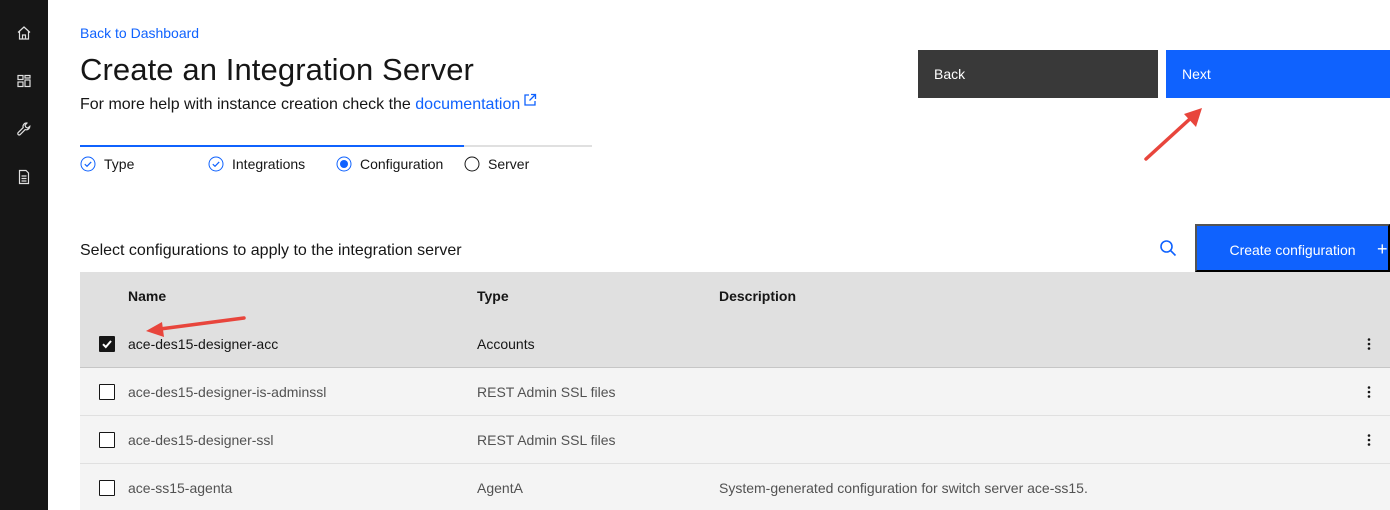 The height and width of the screenshot is (510, 1390). I want to click on step-label: Configuration, so click(402, 164).